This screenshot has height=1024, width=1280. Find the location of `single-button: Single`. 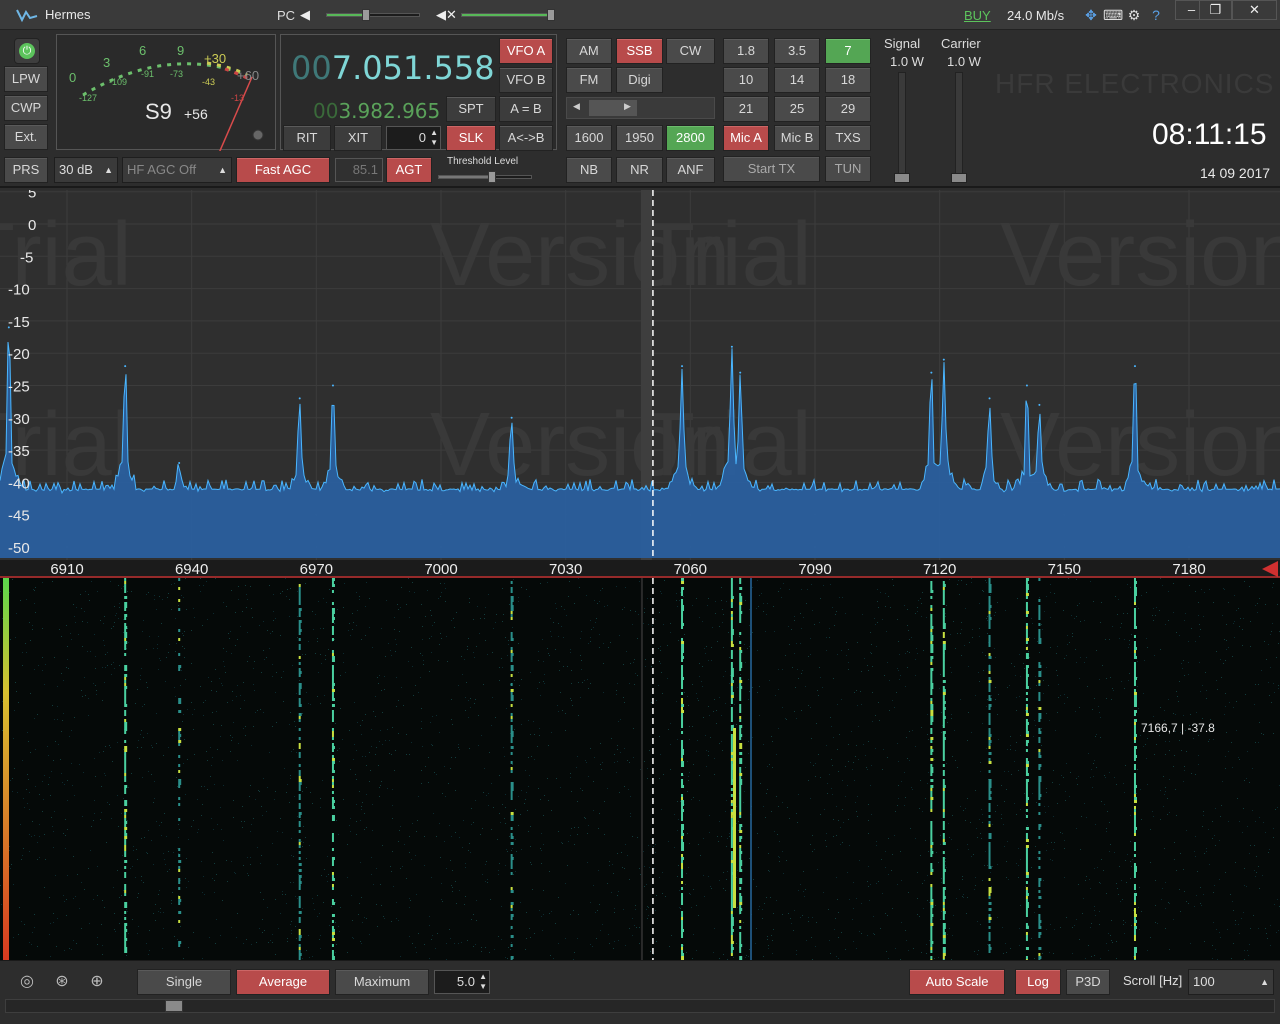

single-button: Single is located at coordinates (184, 982).